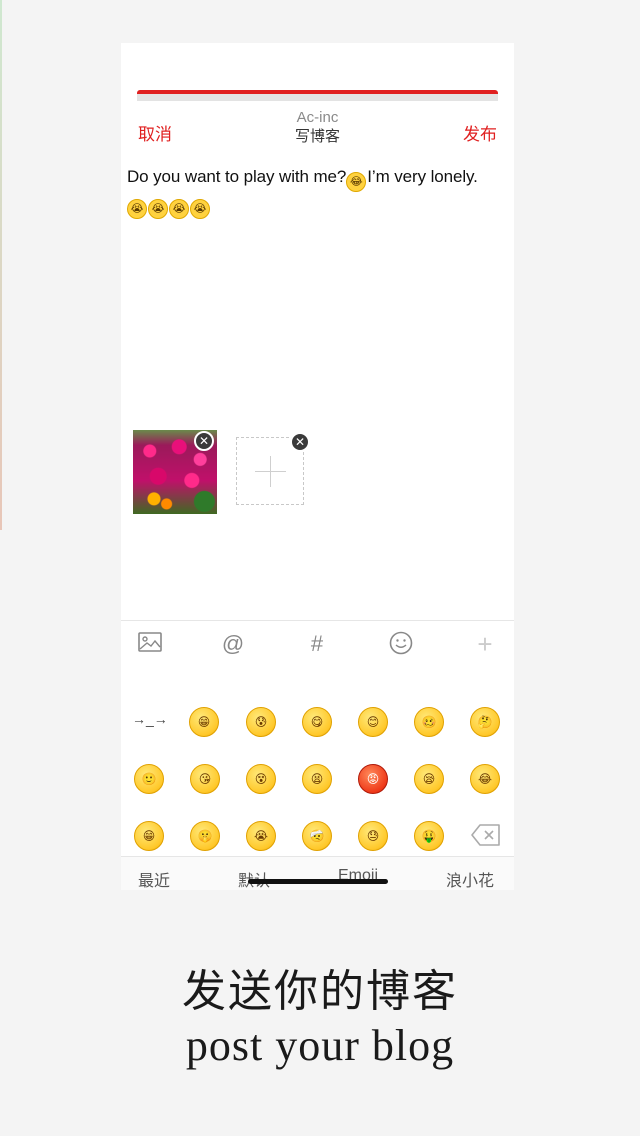 The image size is (640, 1136). Describe the element at coordinates (373, 836) in the screenshot. I see `sweat-emoji-icon: 😓` at that location.